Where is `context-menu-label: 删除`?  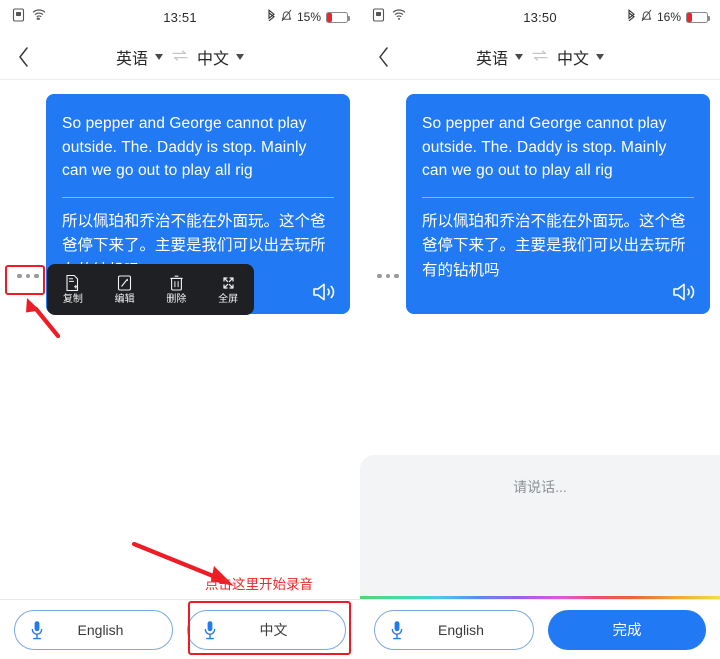
context-menu-label: 删除 is located at coordinates (176, 299).